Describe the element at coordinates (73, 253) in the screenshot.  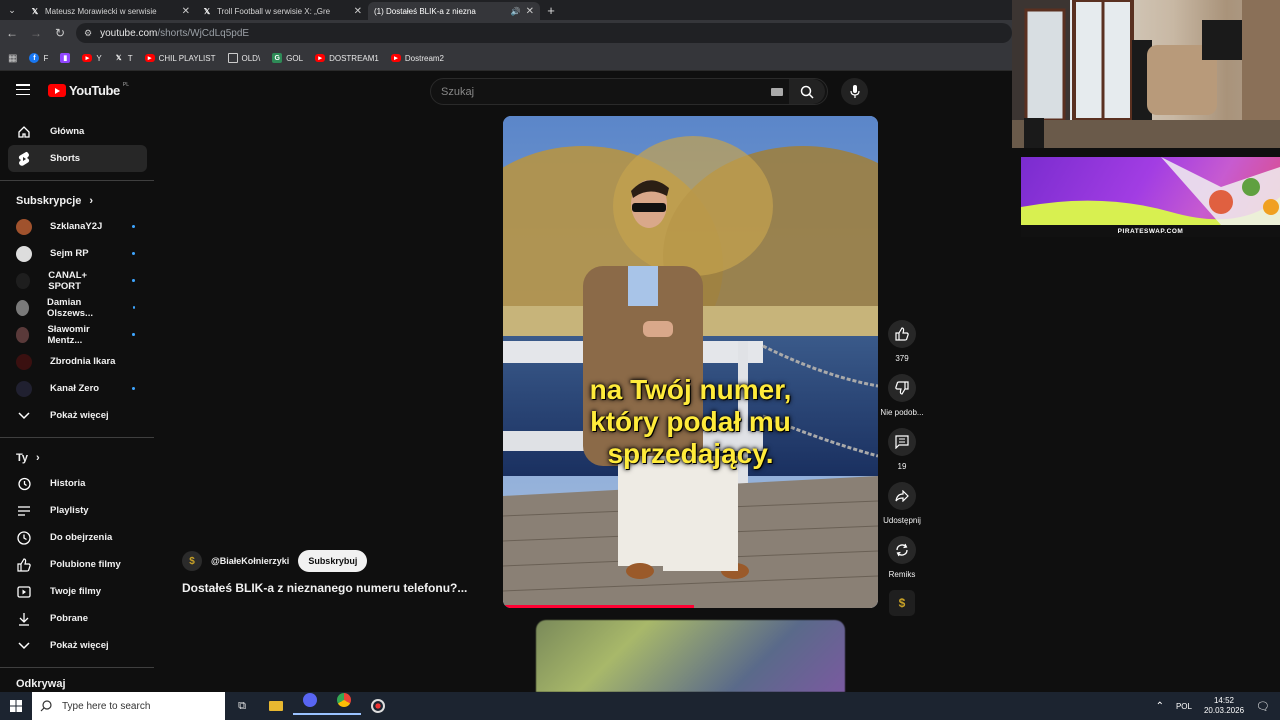
I see `sidebar-item-subscription: Sejm RP` at that location.